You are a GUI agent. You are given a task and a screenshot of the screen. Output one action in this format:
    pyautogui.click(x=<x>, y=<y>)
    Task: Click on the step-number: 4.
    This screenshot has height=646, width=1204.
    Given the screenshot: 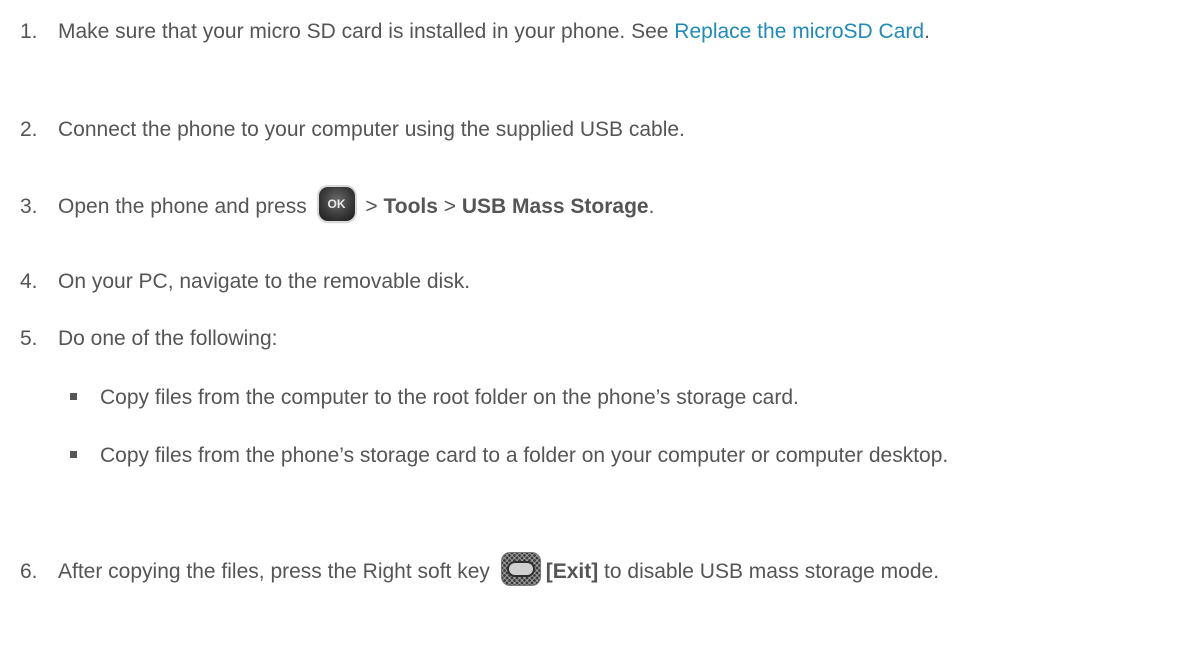 What is the action you would take?
    pyautogui.click(x=29, y=281)
    